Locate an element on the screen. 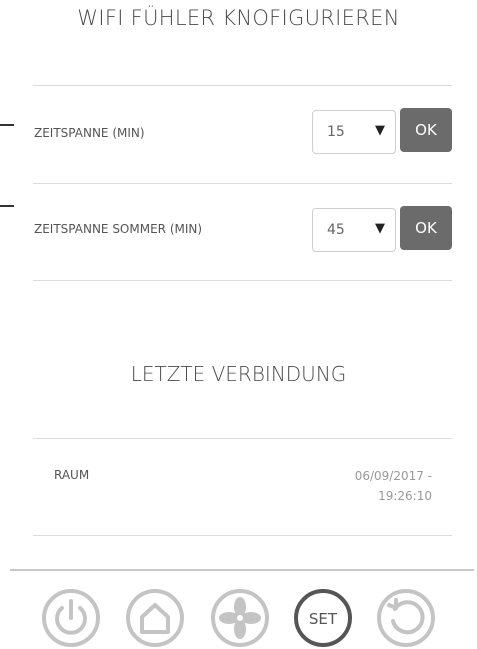 This screenshot has width=477, height=649. set-label: SET is located at coordinates (323, 619).